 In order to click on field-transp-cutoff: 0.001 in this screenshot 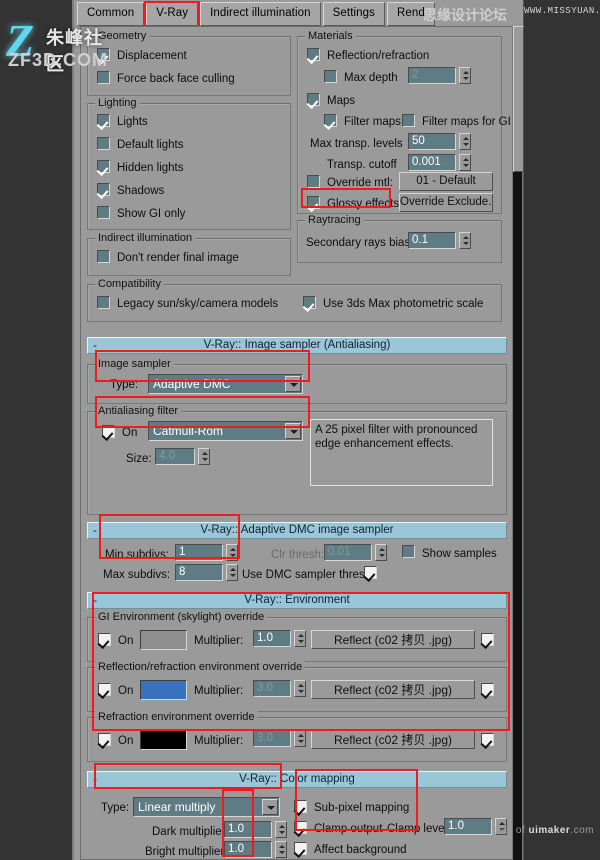, I will do `click(432, 162)`.